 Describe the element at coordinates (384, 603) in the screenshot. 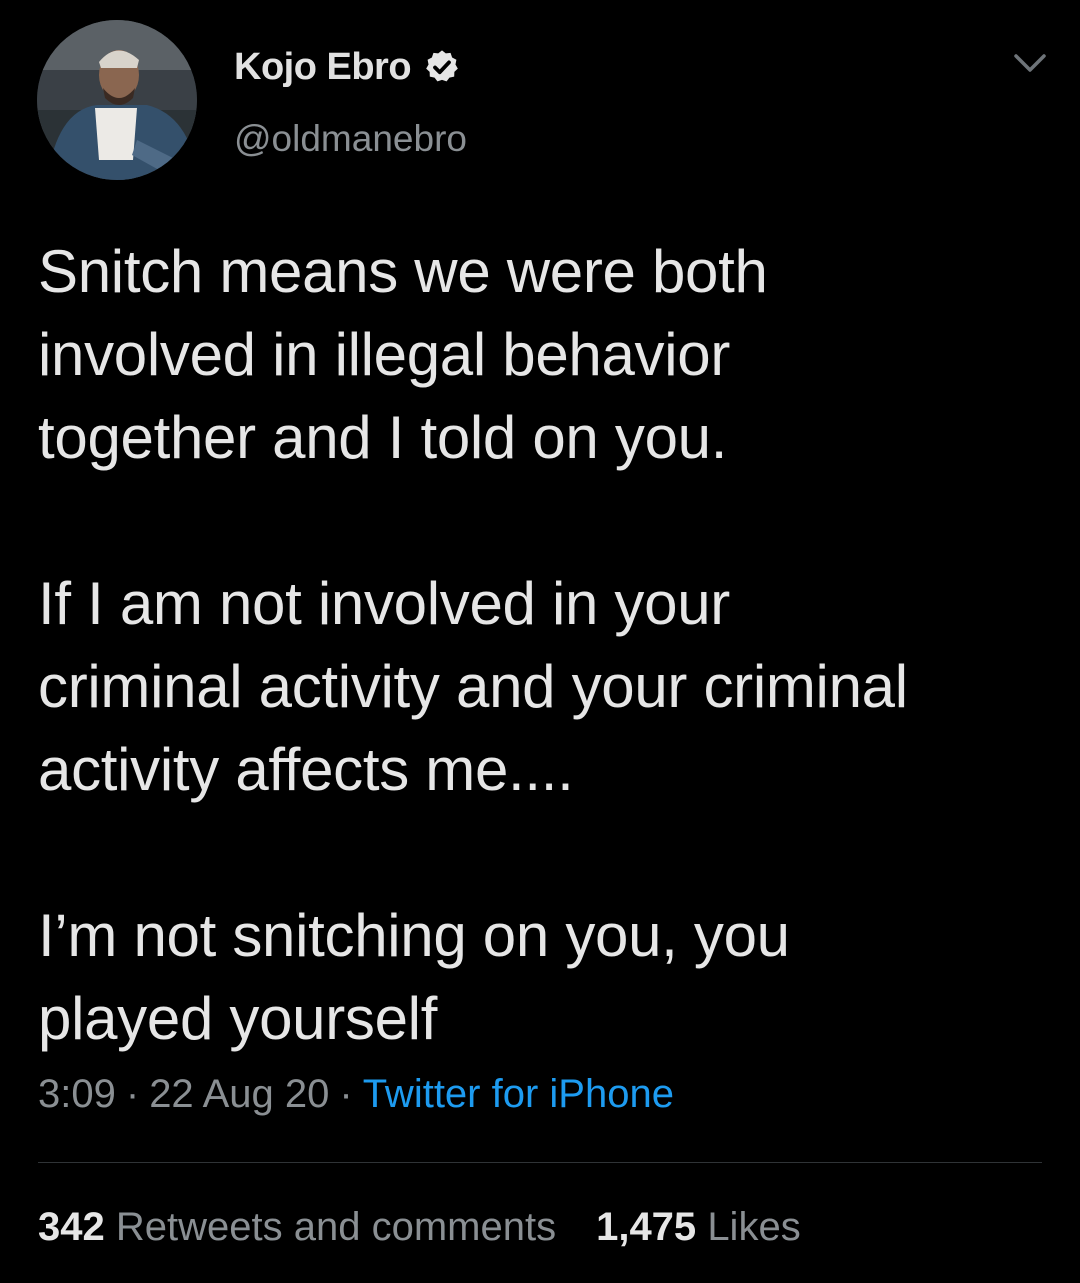

I see `tweet-line: If I am not involved in your` at that location.